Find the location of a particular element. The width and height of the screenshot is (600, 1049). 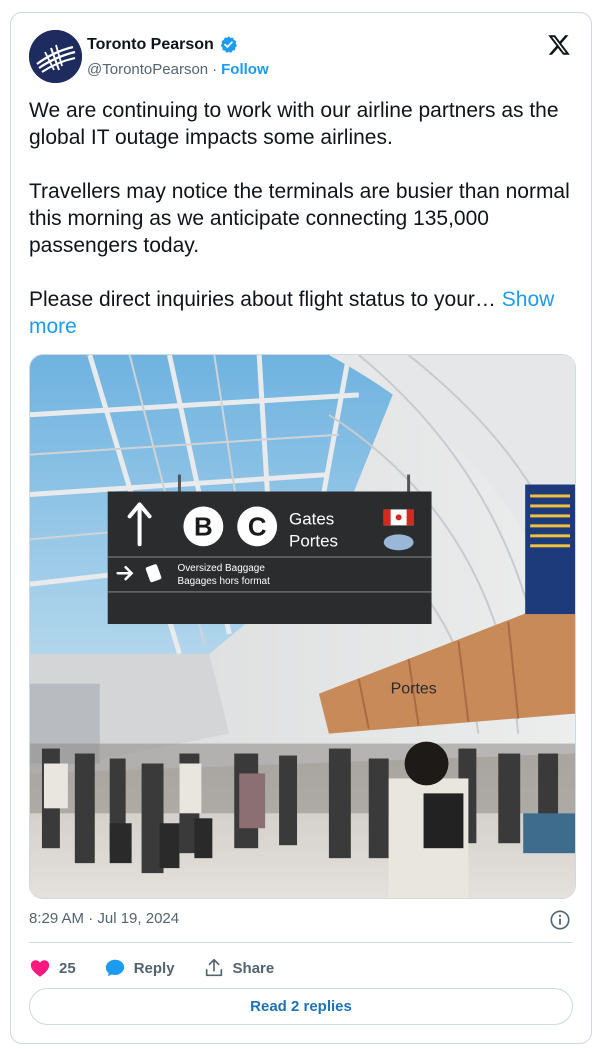

share-label: Share is located at coordinates (253, 968).